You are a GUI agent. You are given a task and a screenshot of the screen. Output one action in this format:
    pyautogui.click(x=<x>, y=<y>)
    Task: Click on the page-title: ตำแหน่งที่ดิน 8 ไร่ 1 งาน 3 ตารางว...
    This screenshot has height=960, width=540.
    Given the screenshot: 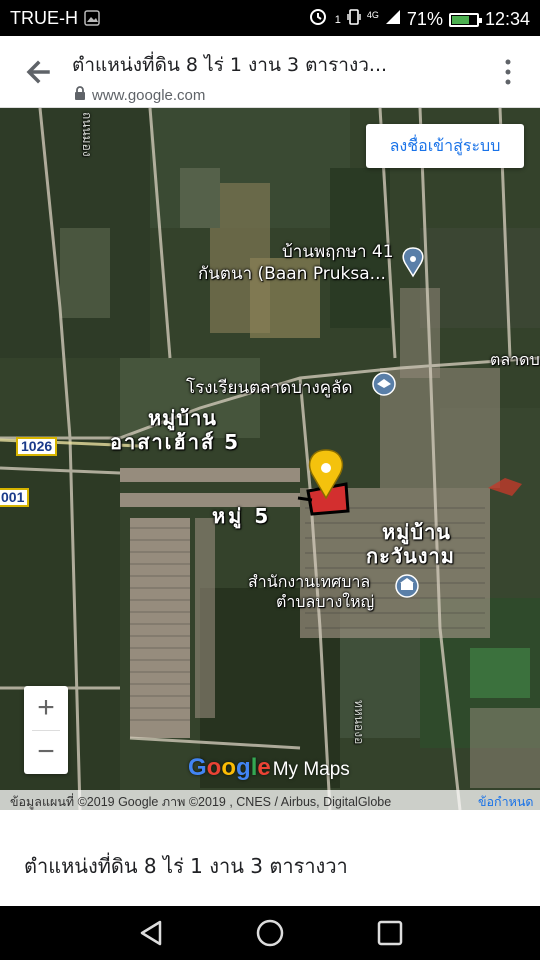 What is the action you would take?
    pyautogui.click(x=230, y=65)
    